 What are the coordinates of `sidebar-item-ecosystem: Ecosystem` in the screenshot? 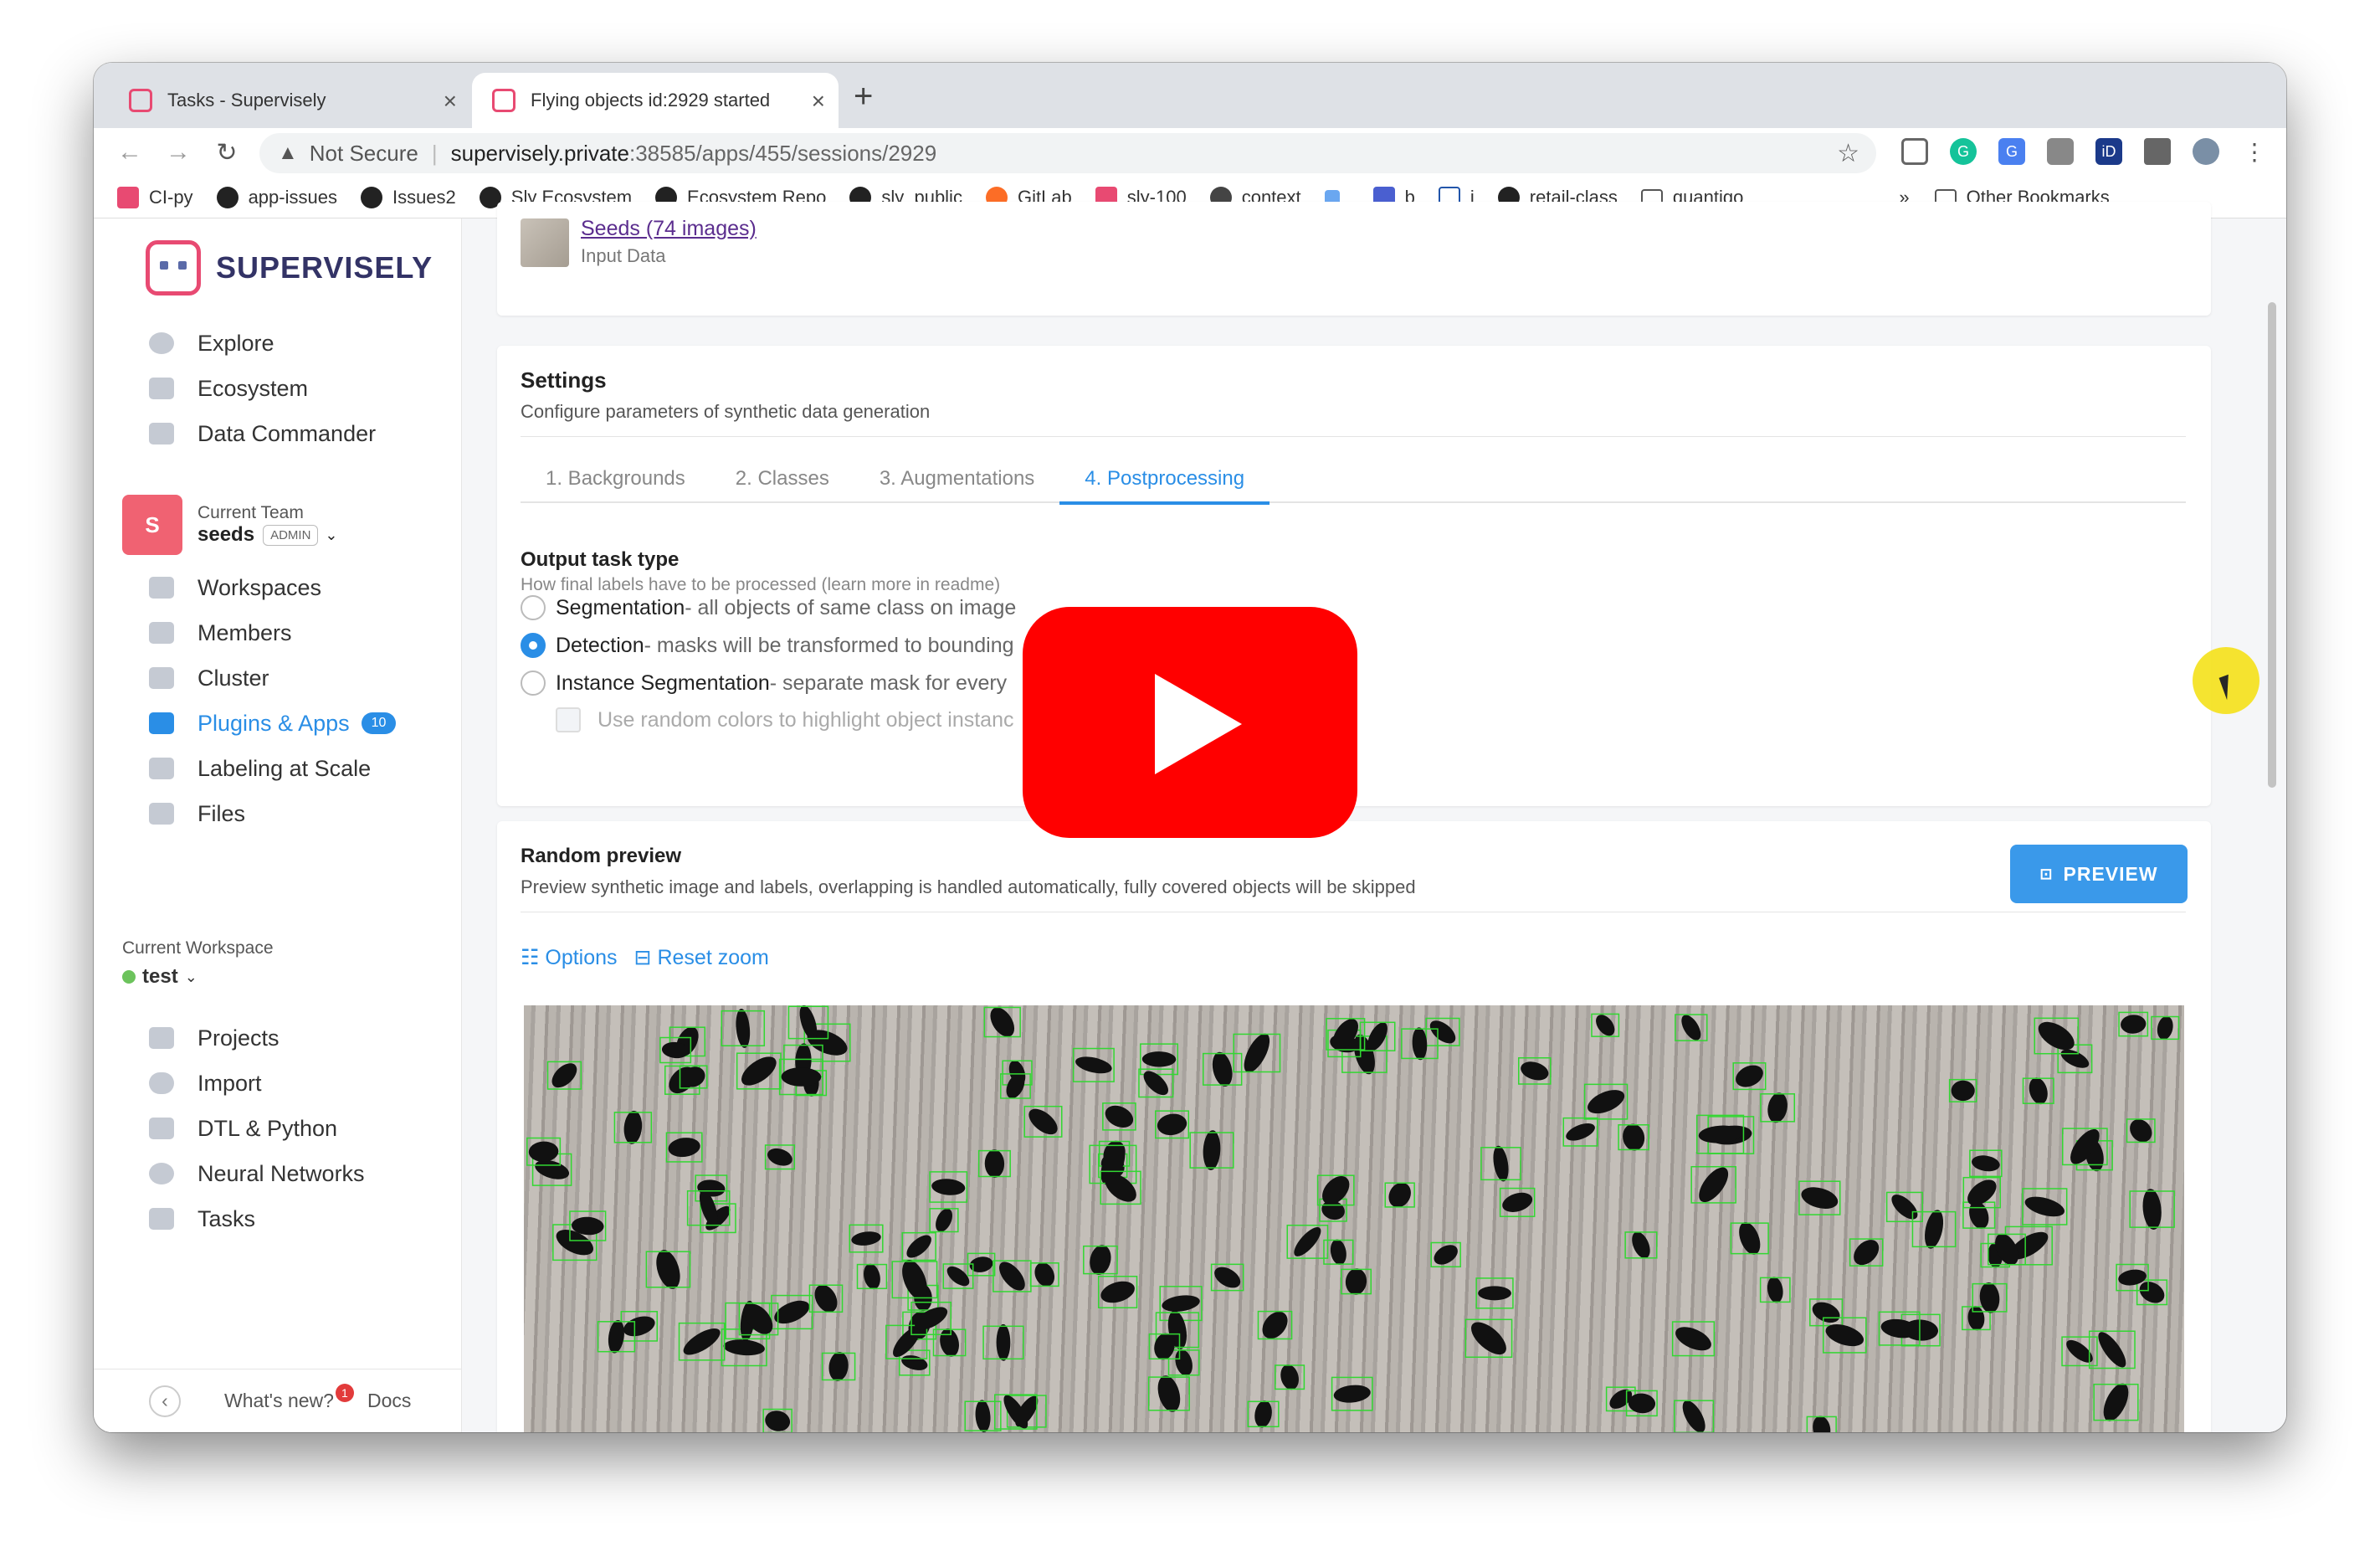 It's located at (262, 388).